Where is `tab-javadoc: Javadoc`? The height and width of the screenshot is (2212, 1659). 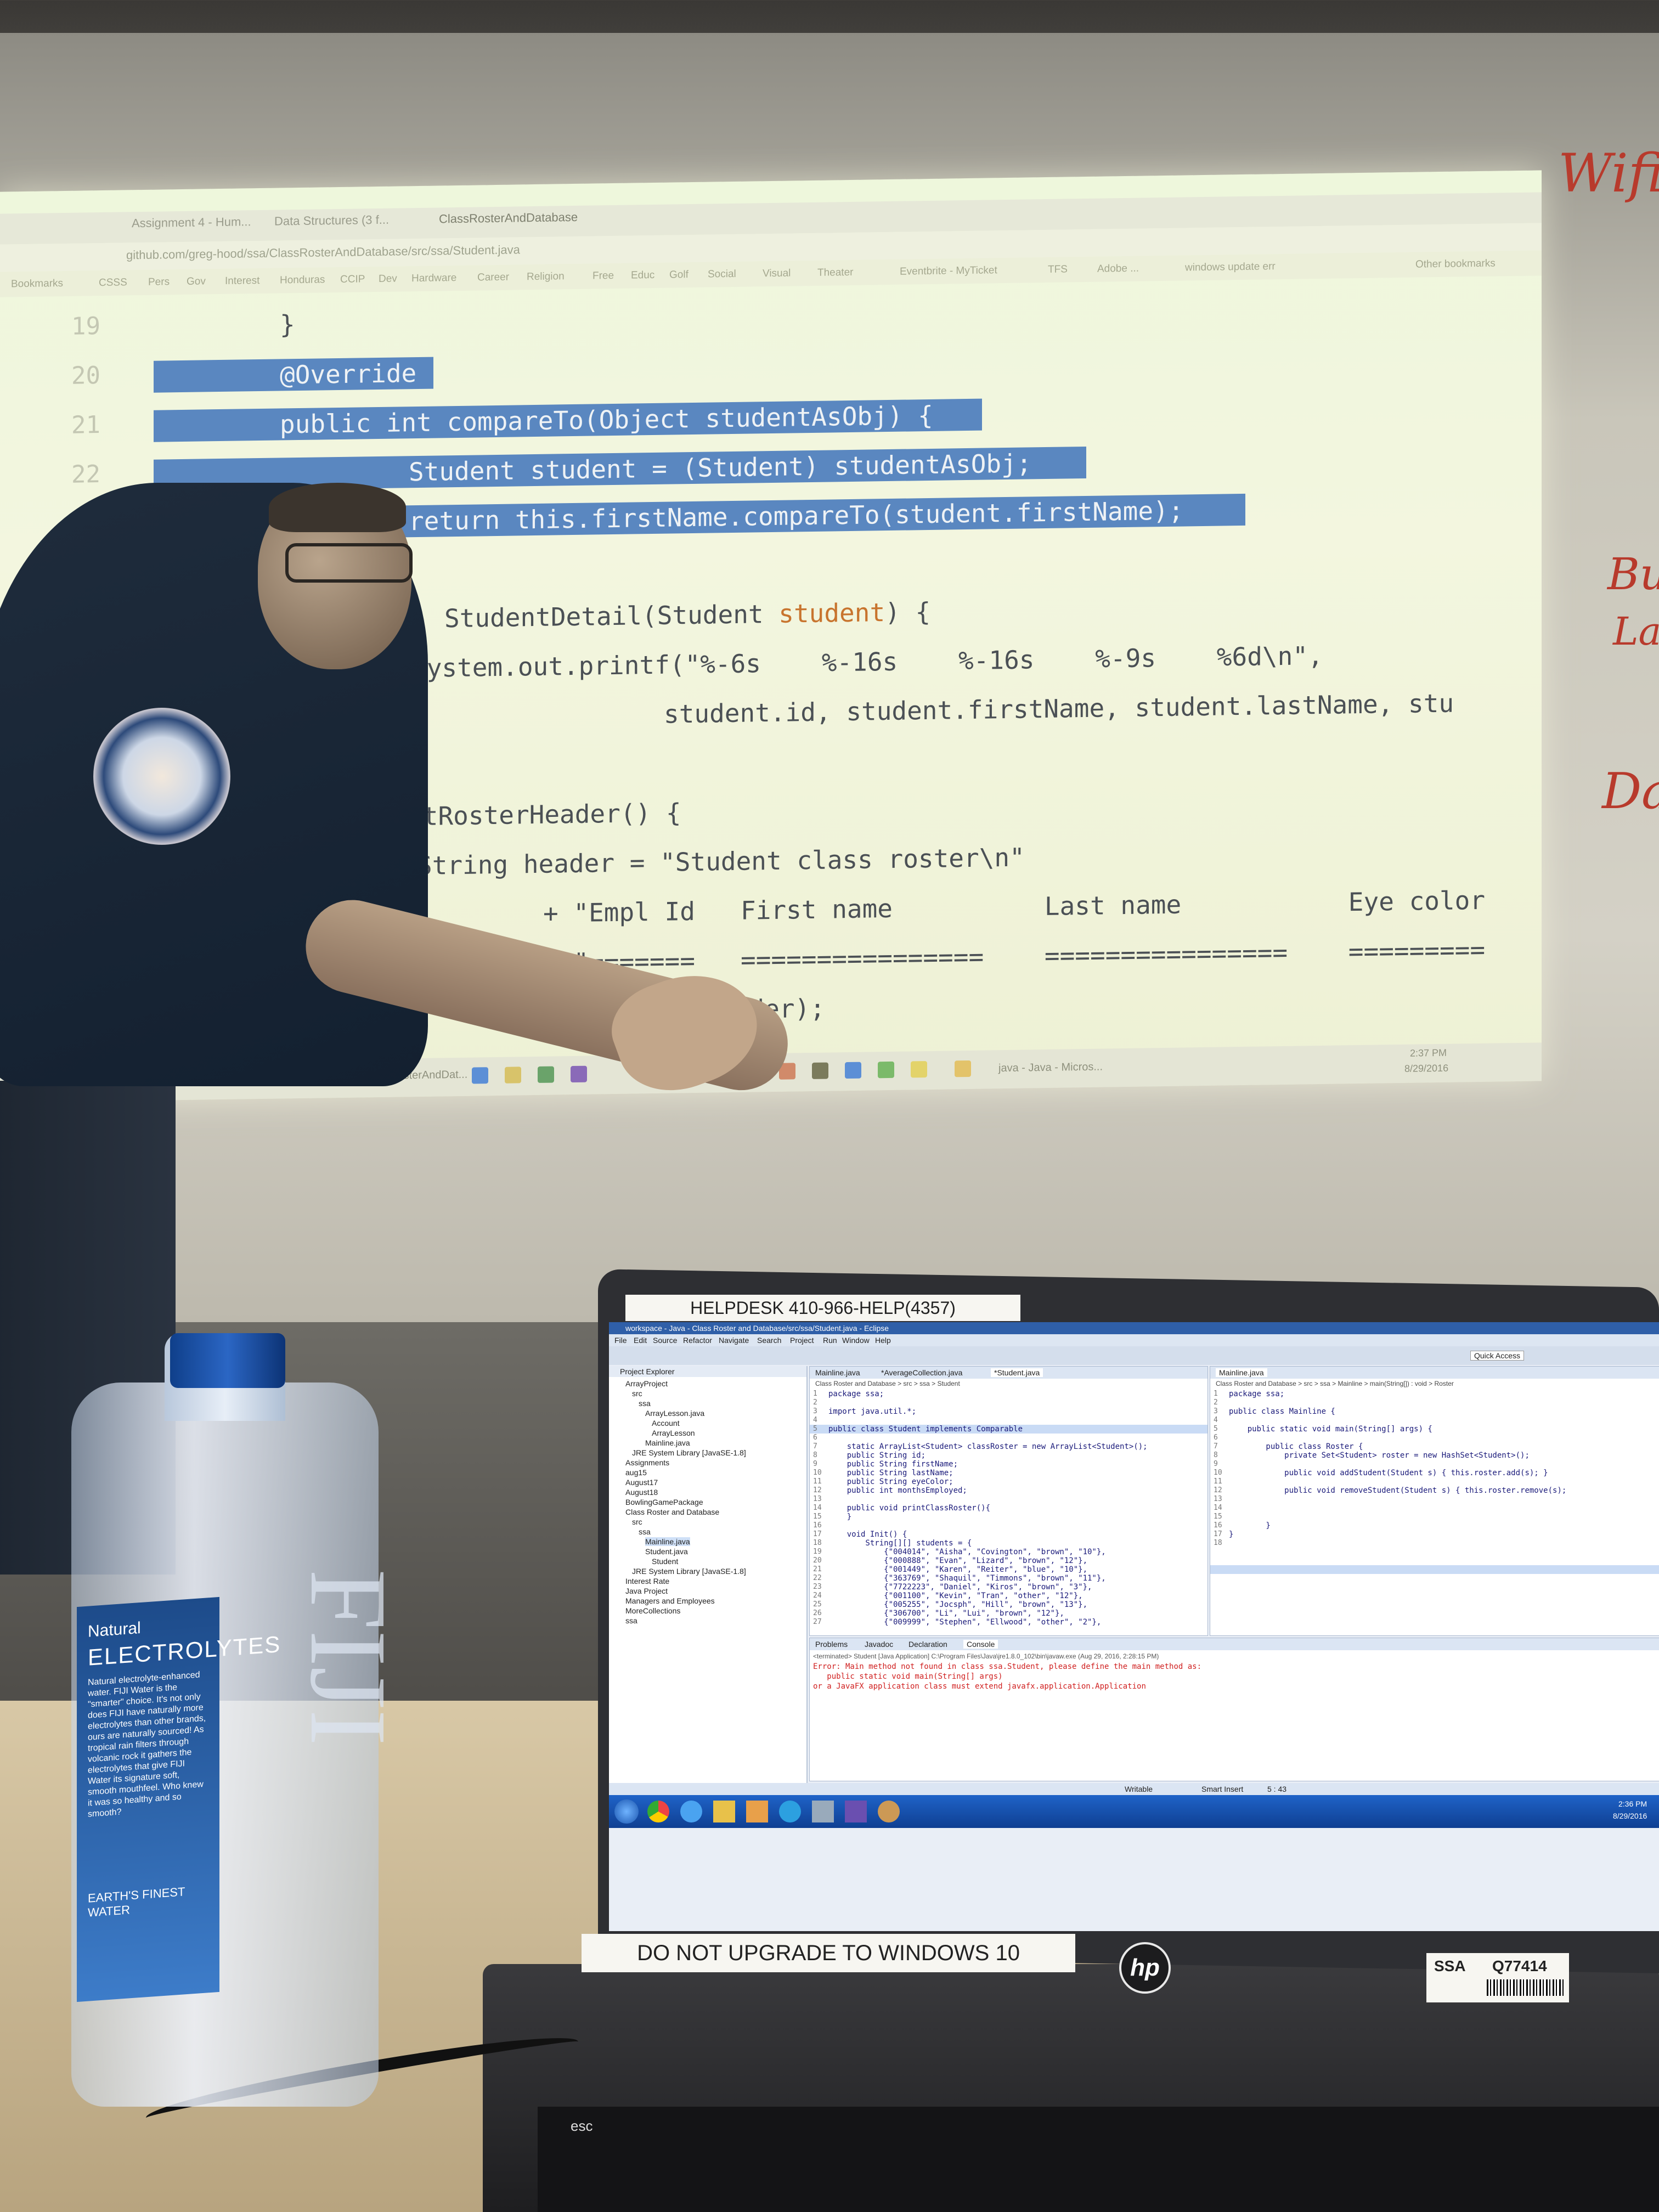
tab-javadoc: Javadoc is located at coordinates (879, 1644).